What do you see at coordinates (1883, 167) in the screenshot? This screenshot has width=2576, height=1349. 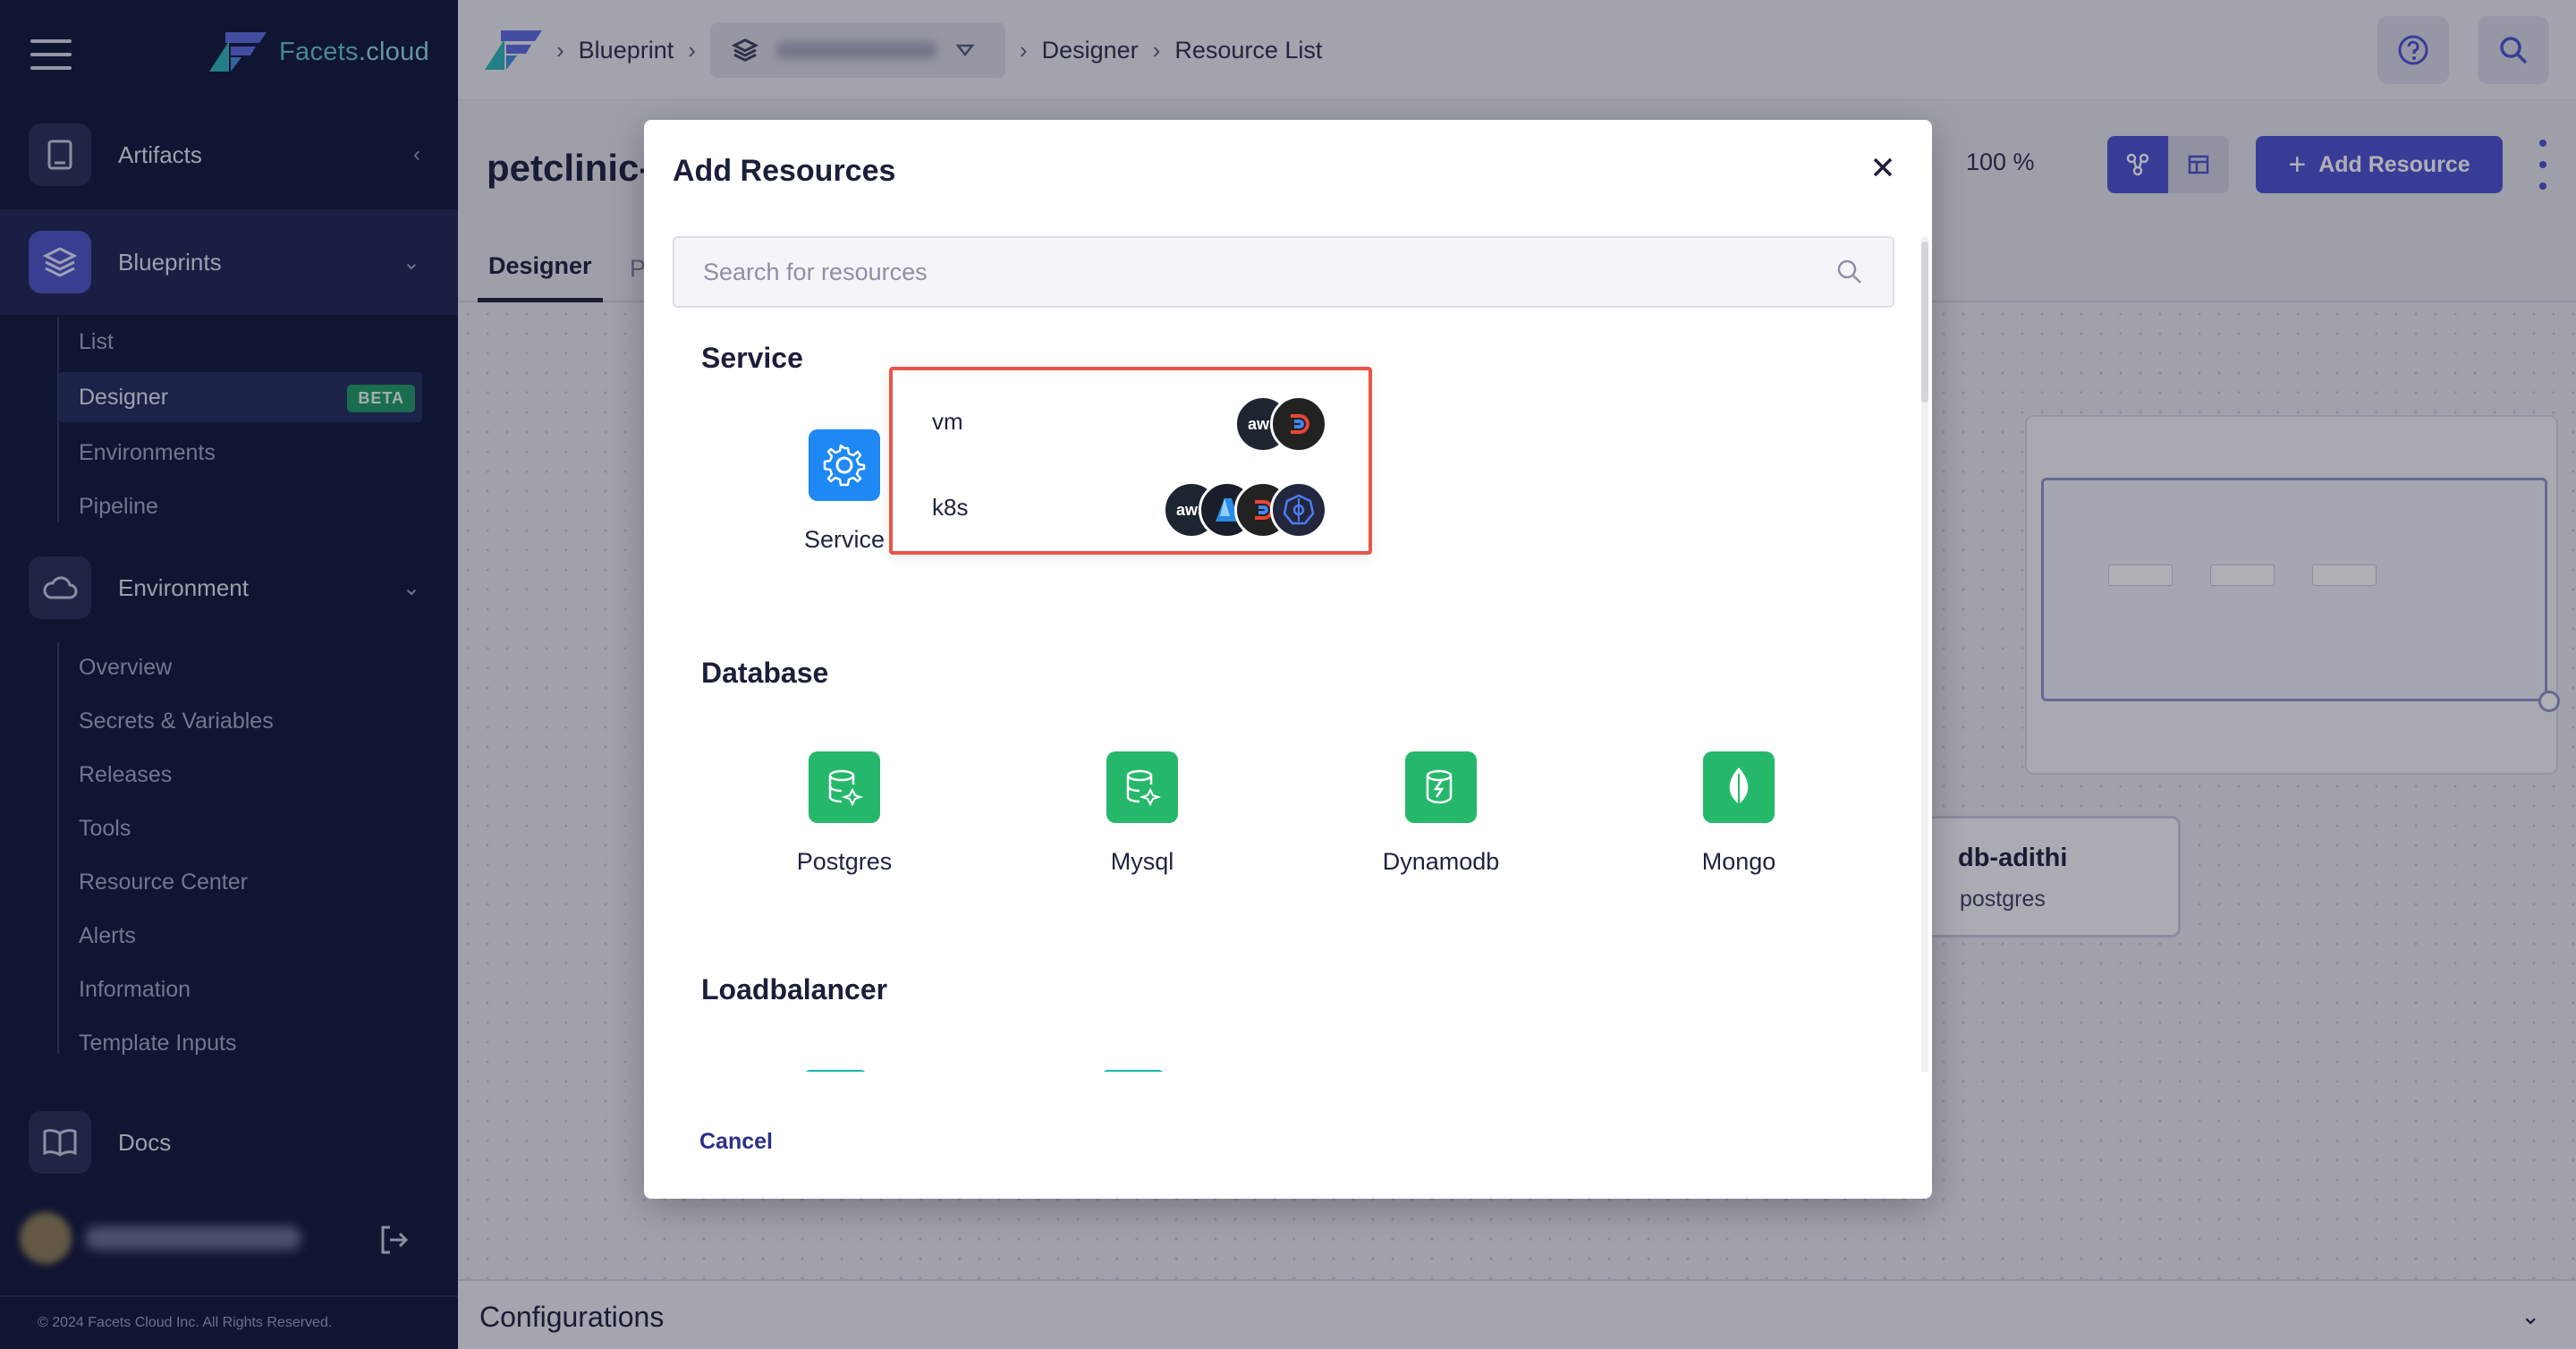 I see `close-icon` at bounding box center [1883, 167].